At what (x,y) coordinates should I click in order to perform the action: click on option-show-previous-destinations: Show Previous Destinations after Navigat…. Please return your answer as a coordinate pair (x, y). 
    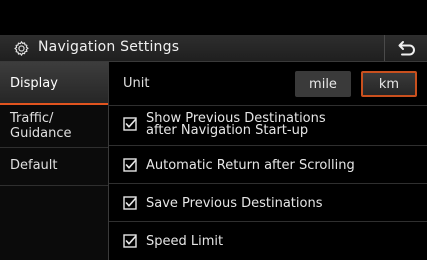
    Looking at the image, I should click on (268, 126).